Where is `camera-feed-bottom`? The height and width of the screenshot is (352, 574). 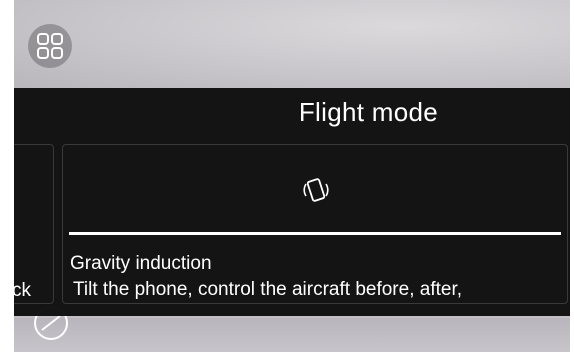
camera-feed-bottom is located at coordinates (292, 335).